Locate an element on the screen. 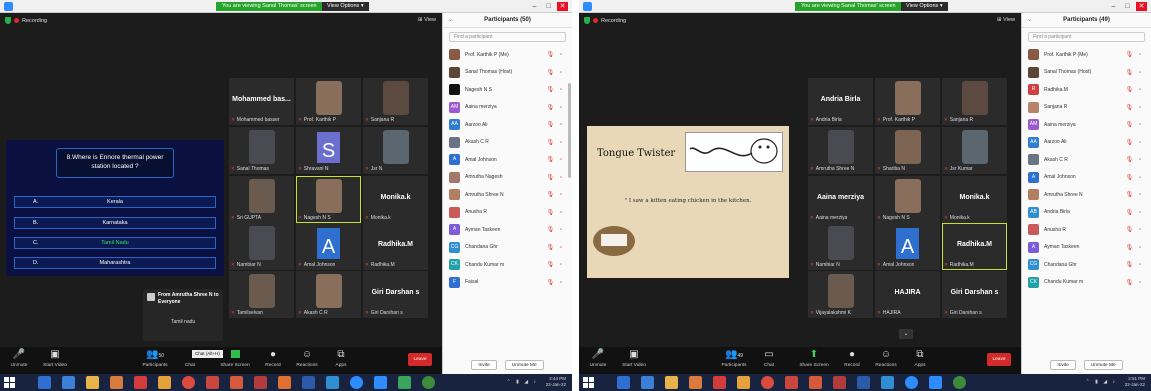 This screenshot has height=391, width=1151. leave-button: Leave is located at coordinates (420, 359).